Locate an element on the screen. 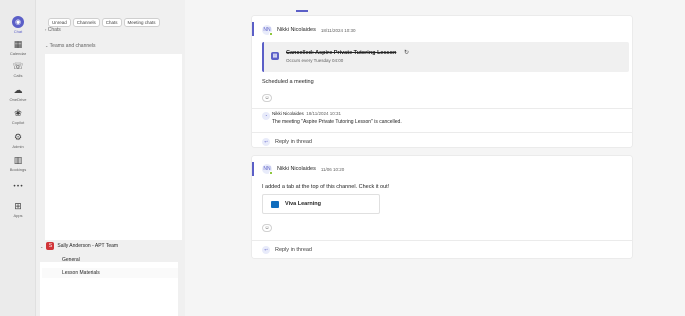 The image size is (685, 316). rail-copilot: ❀ Copilot is located at coordinates (18, 121).